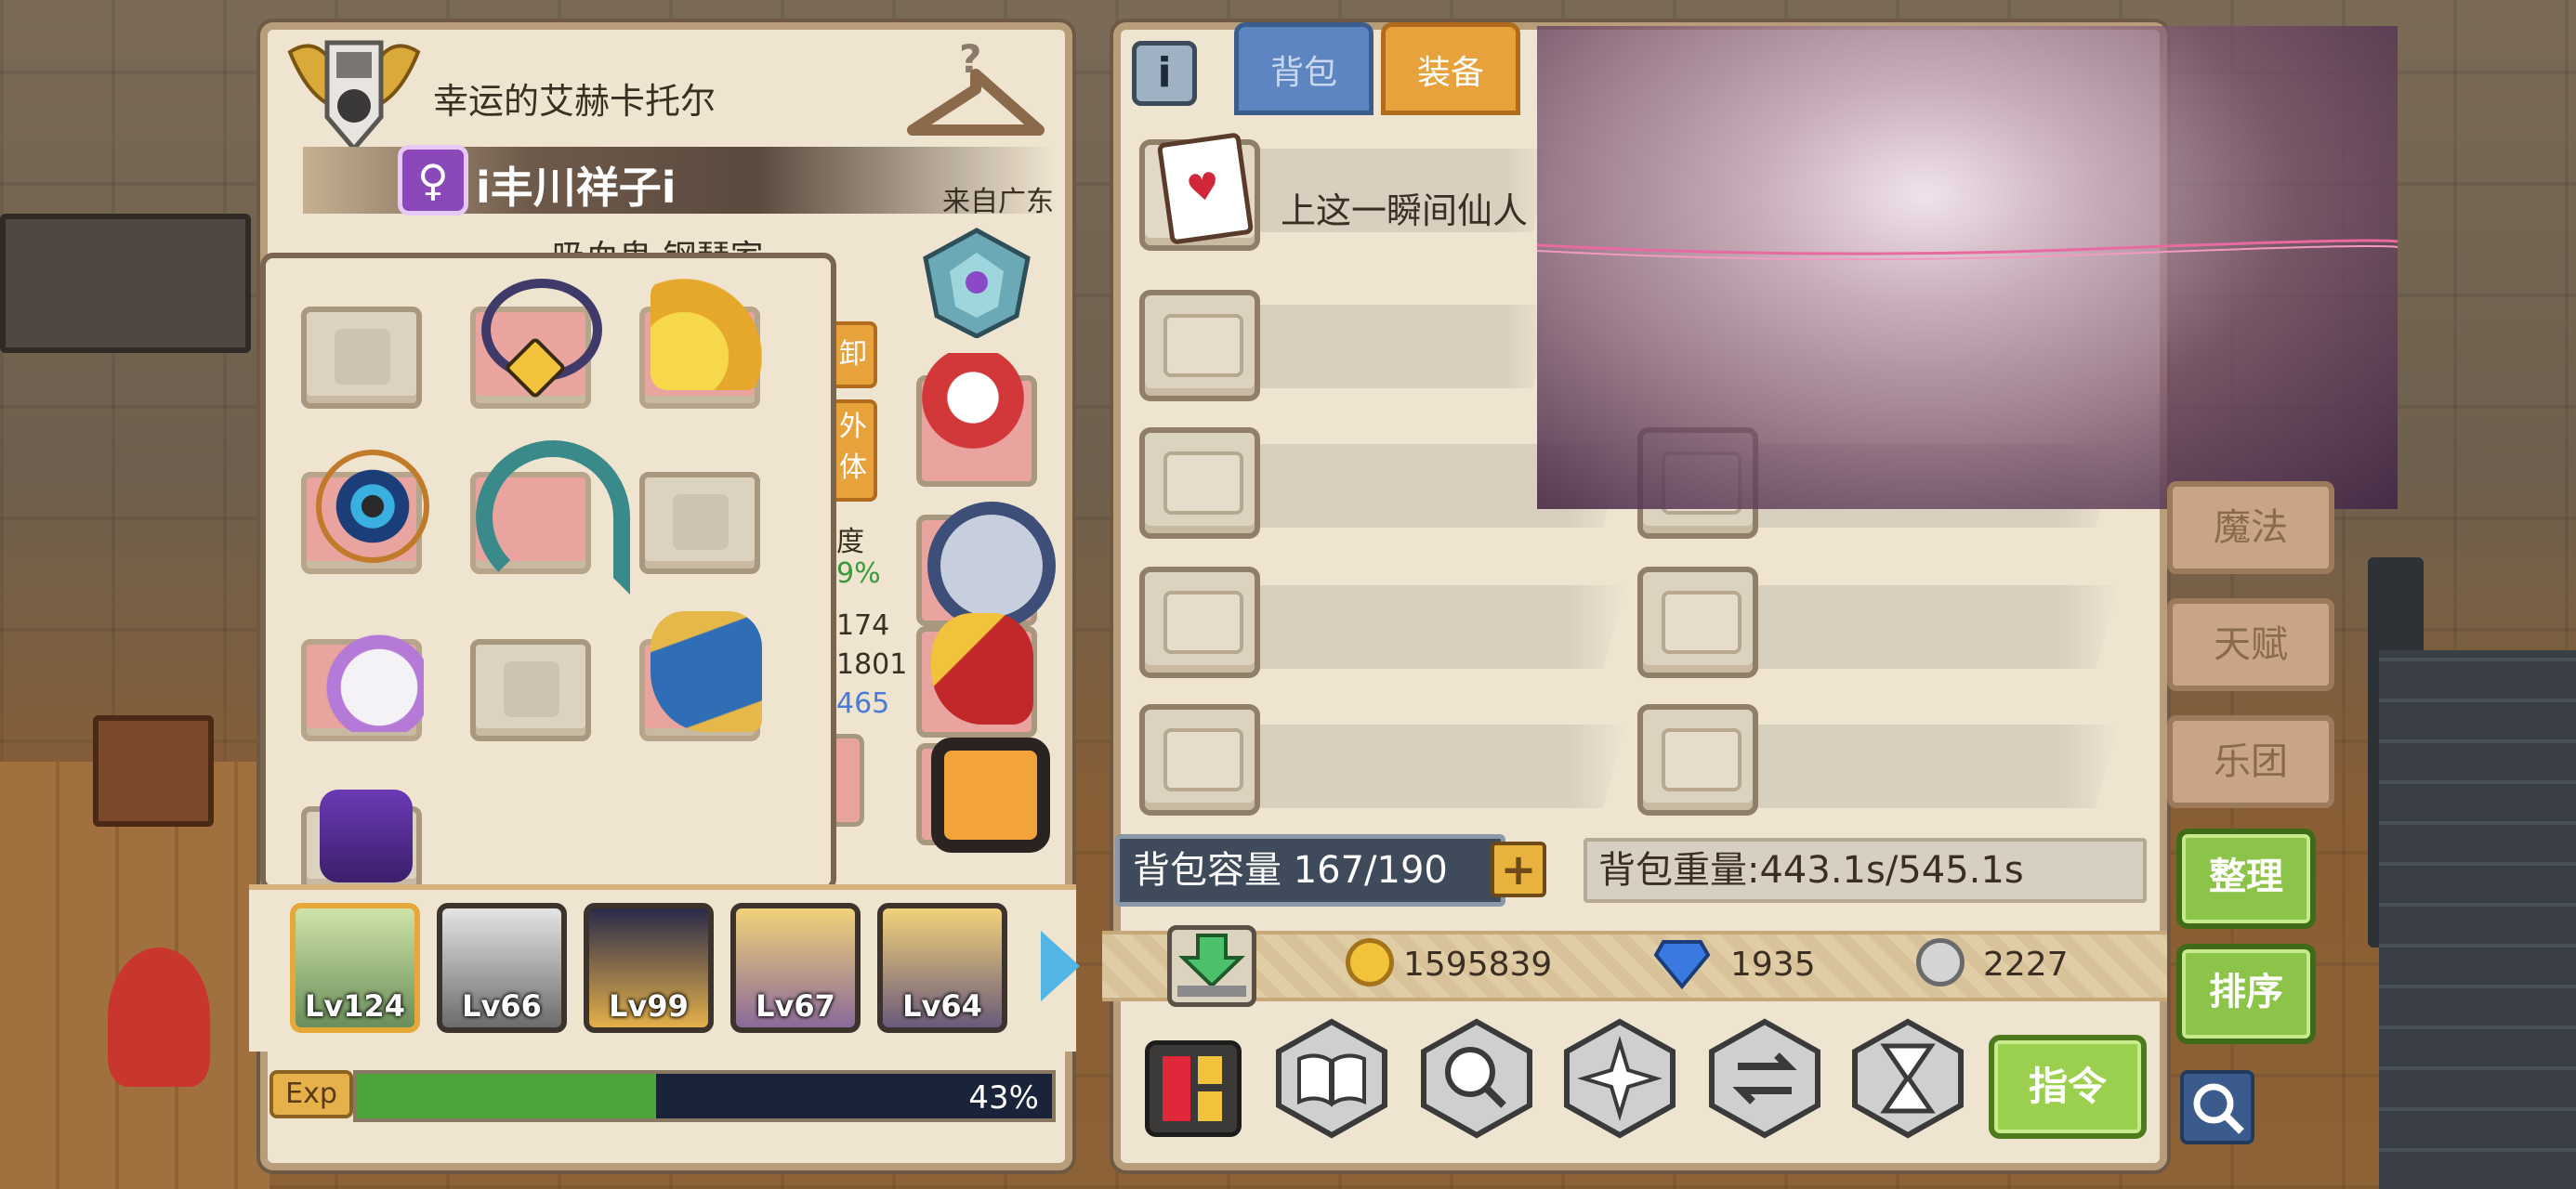 The image size is (2576, 1189). Describe the element at coordinates (872, 665) in the screenshot. I see `stat-value-2: 1801` at that location.